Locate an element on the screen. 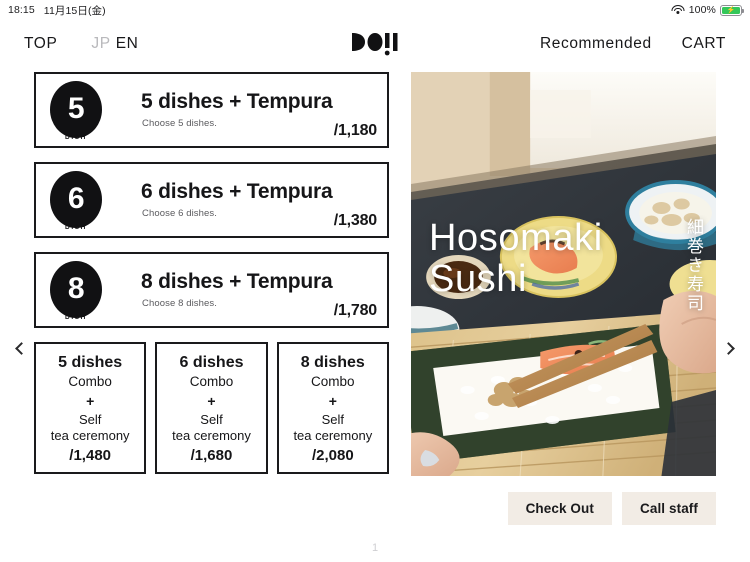 This screenshot has height=562, width=750. status-date: 11月15日(金) is located at coordinates (74, 10).